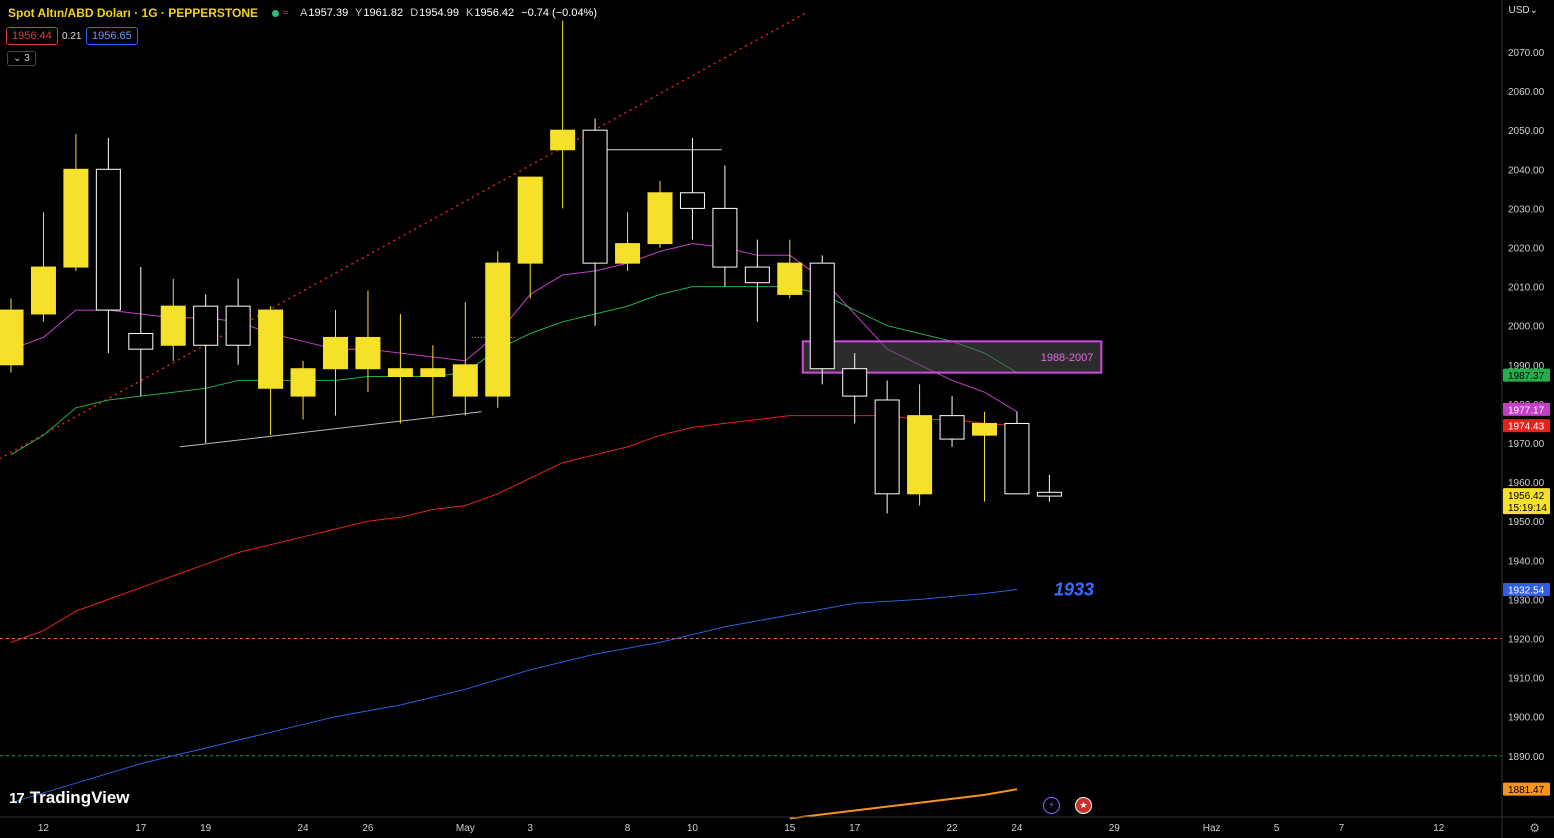 Image resolution: width=1554 pixels, height=838 pixels. Describe the element at coordinates (1526, 561) in the screenshot. I see `price-tick-label: 1940.00` at that location.